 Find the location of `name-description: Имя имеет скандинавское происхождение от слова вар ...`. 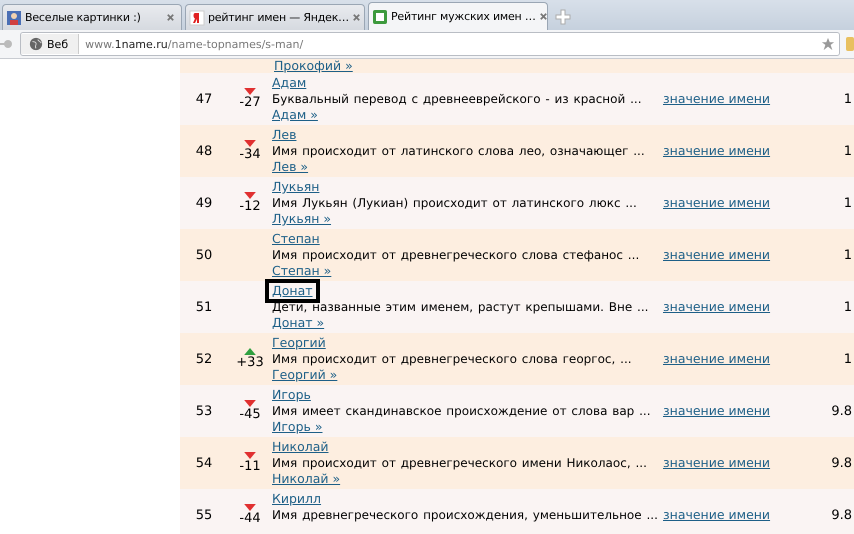

name-description: Имя имеет скандинавское происхождение от слова вар ... is located at coordinates (462, 411).